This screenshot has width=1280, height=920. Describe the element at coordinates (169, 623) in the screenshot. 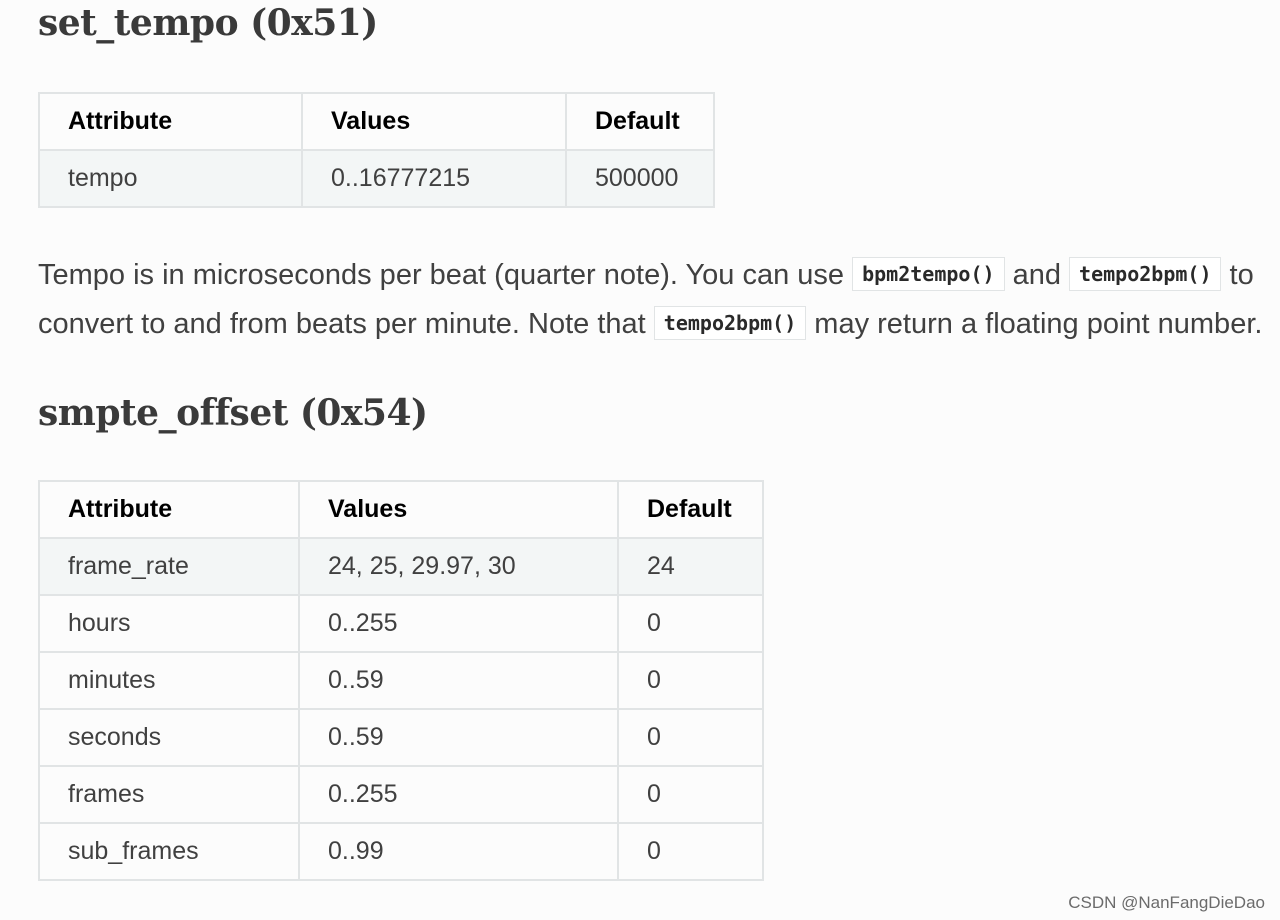

I see `attribute-cell: hours` at that location.